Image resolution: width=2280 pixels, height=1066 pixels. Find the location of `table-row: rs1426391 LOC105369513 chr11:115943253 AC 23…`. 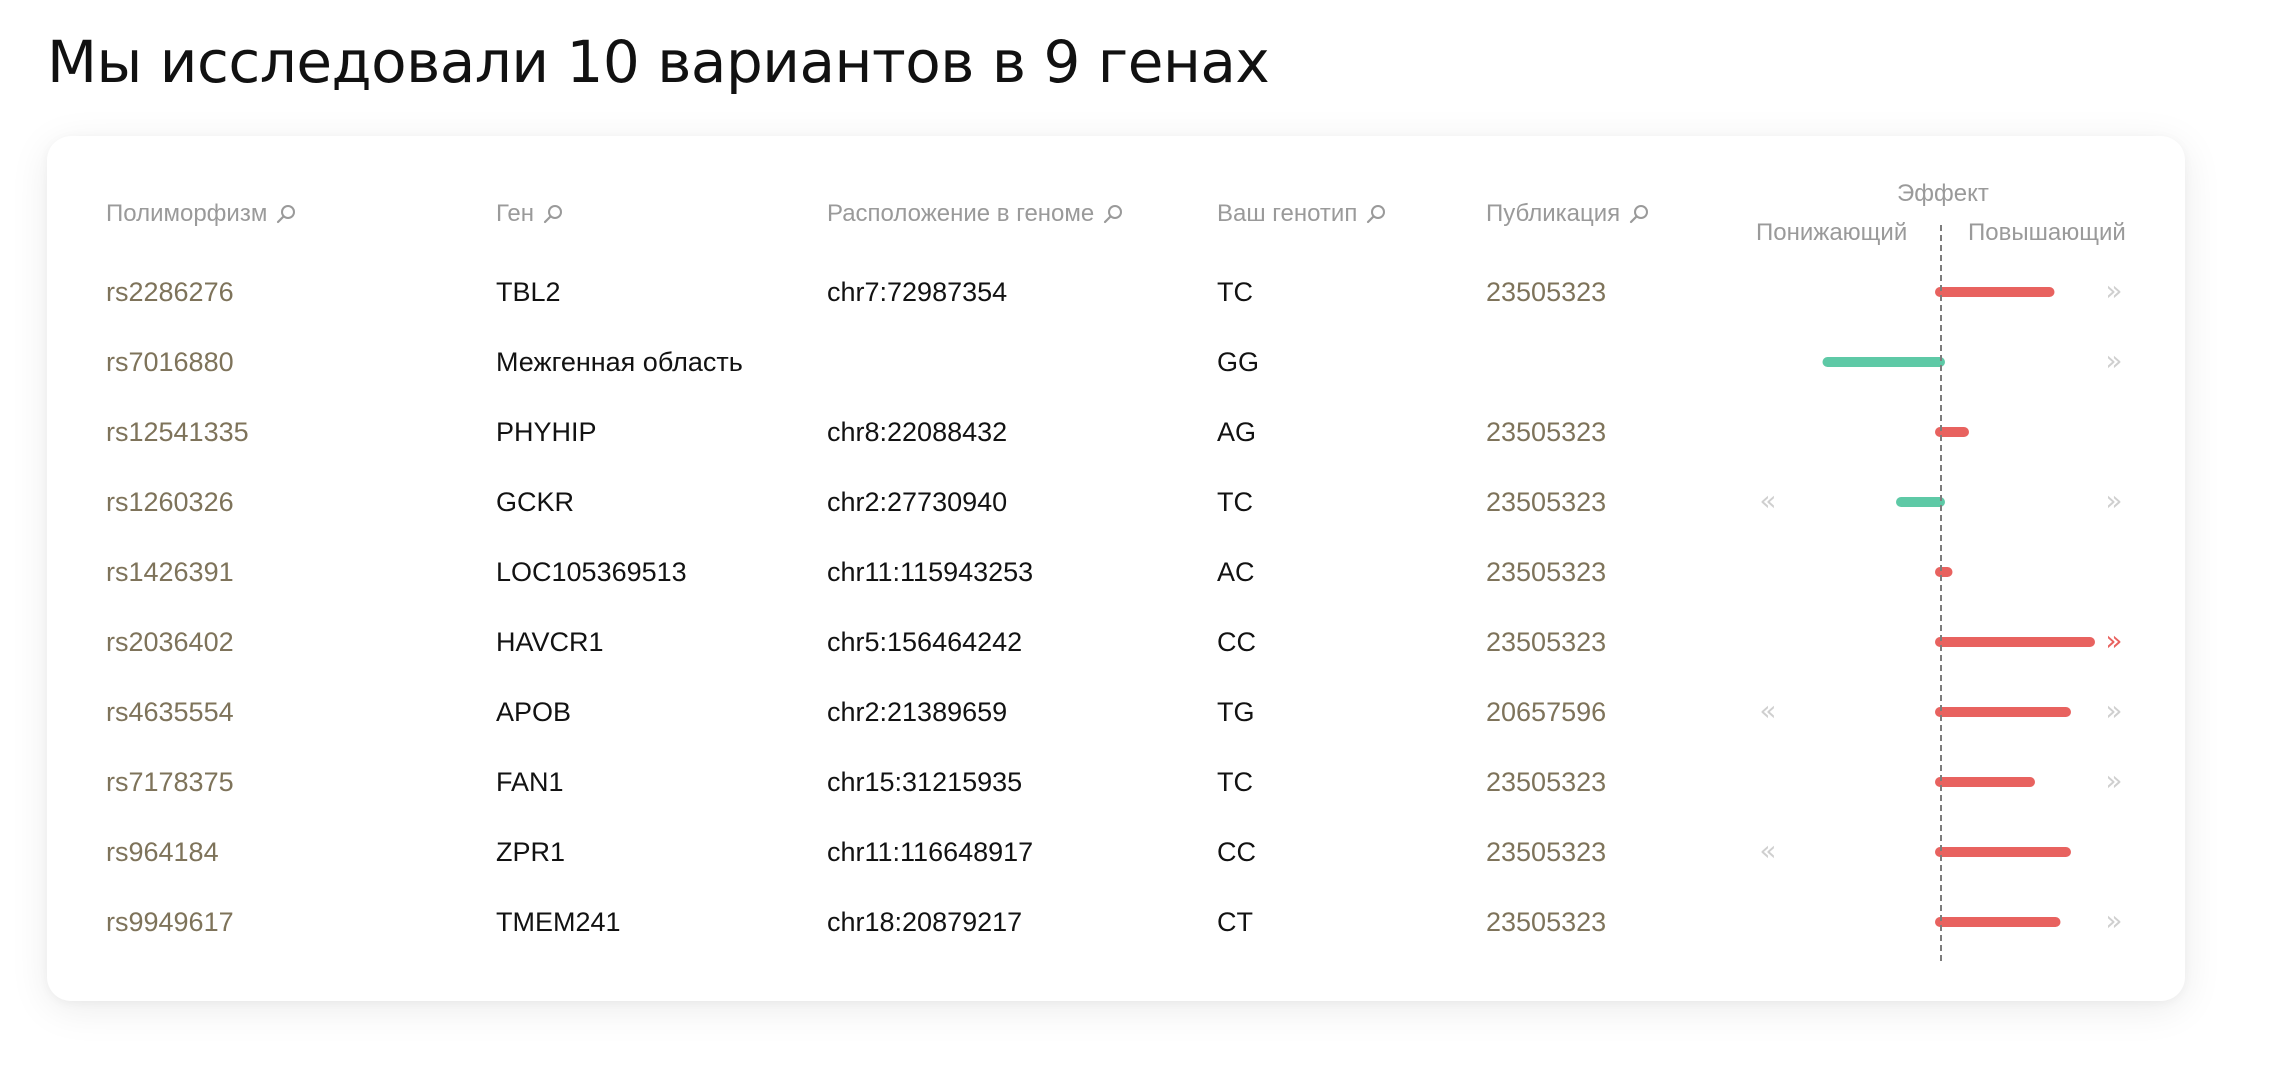

table-row: rs1426391 LOC105369513 chr11:115943253 AC 23… is located at coordinates (1140, 572).